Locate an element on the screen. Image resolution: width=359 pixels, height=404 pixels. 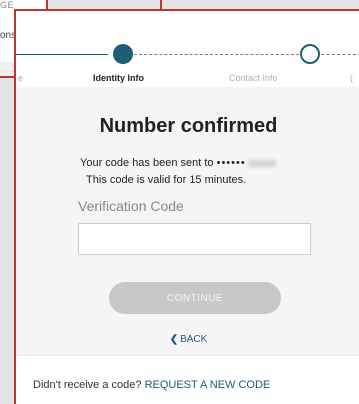
step-label-contact-info: Contact Info is located at coordinates (253, 78).